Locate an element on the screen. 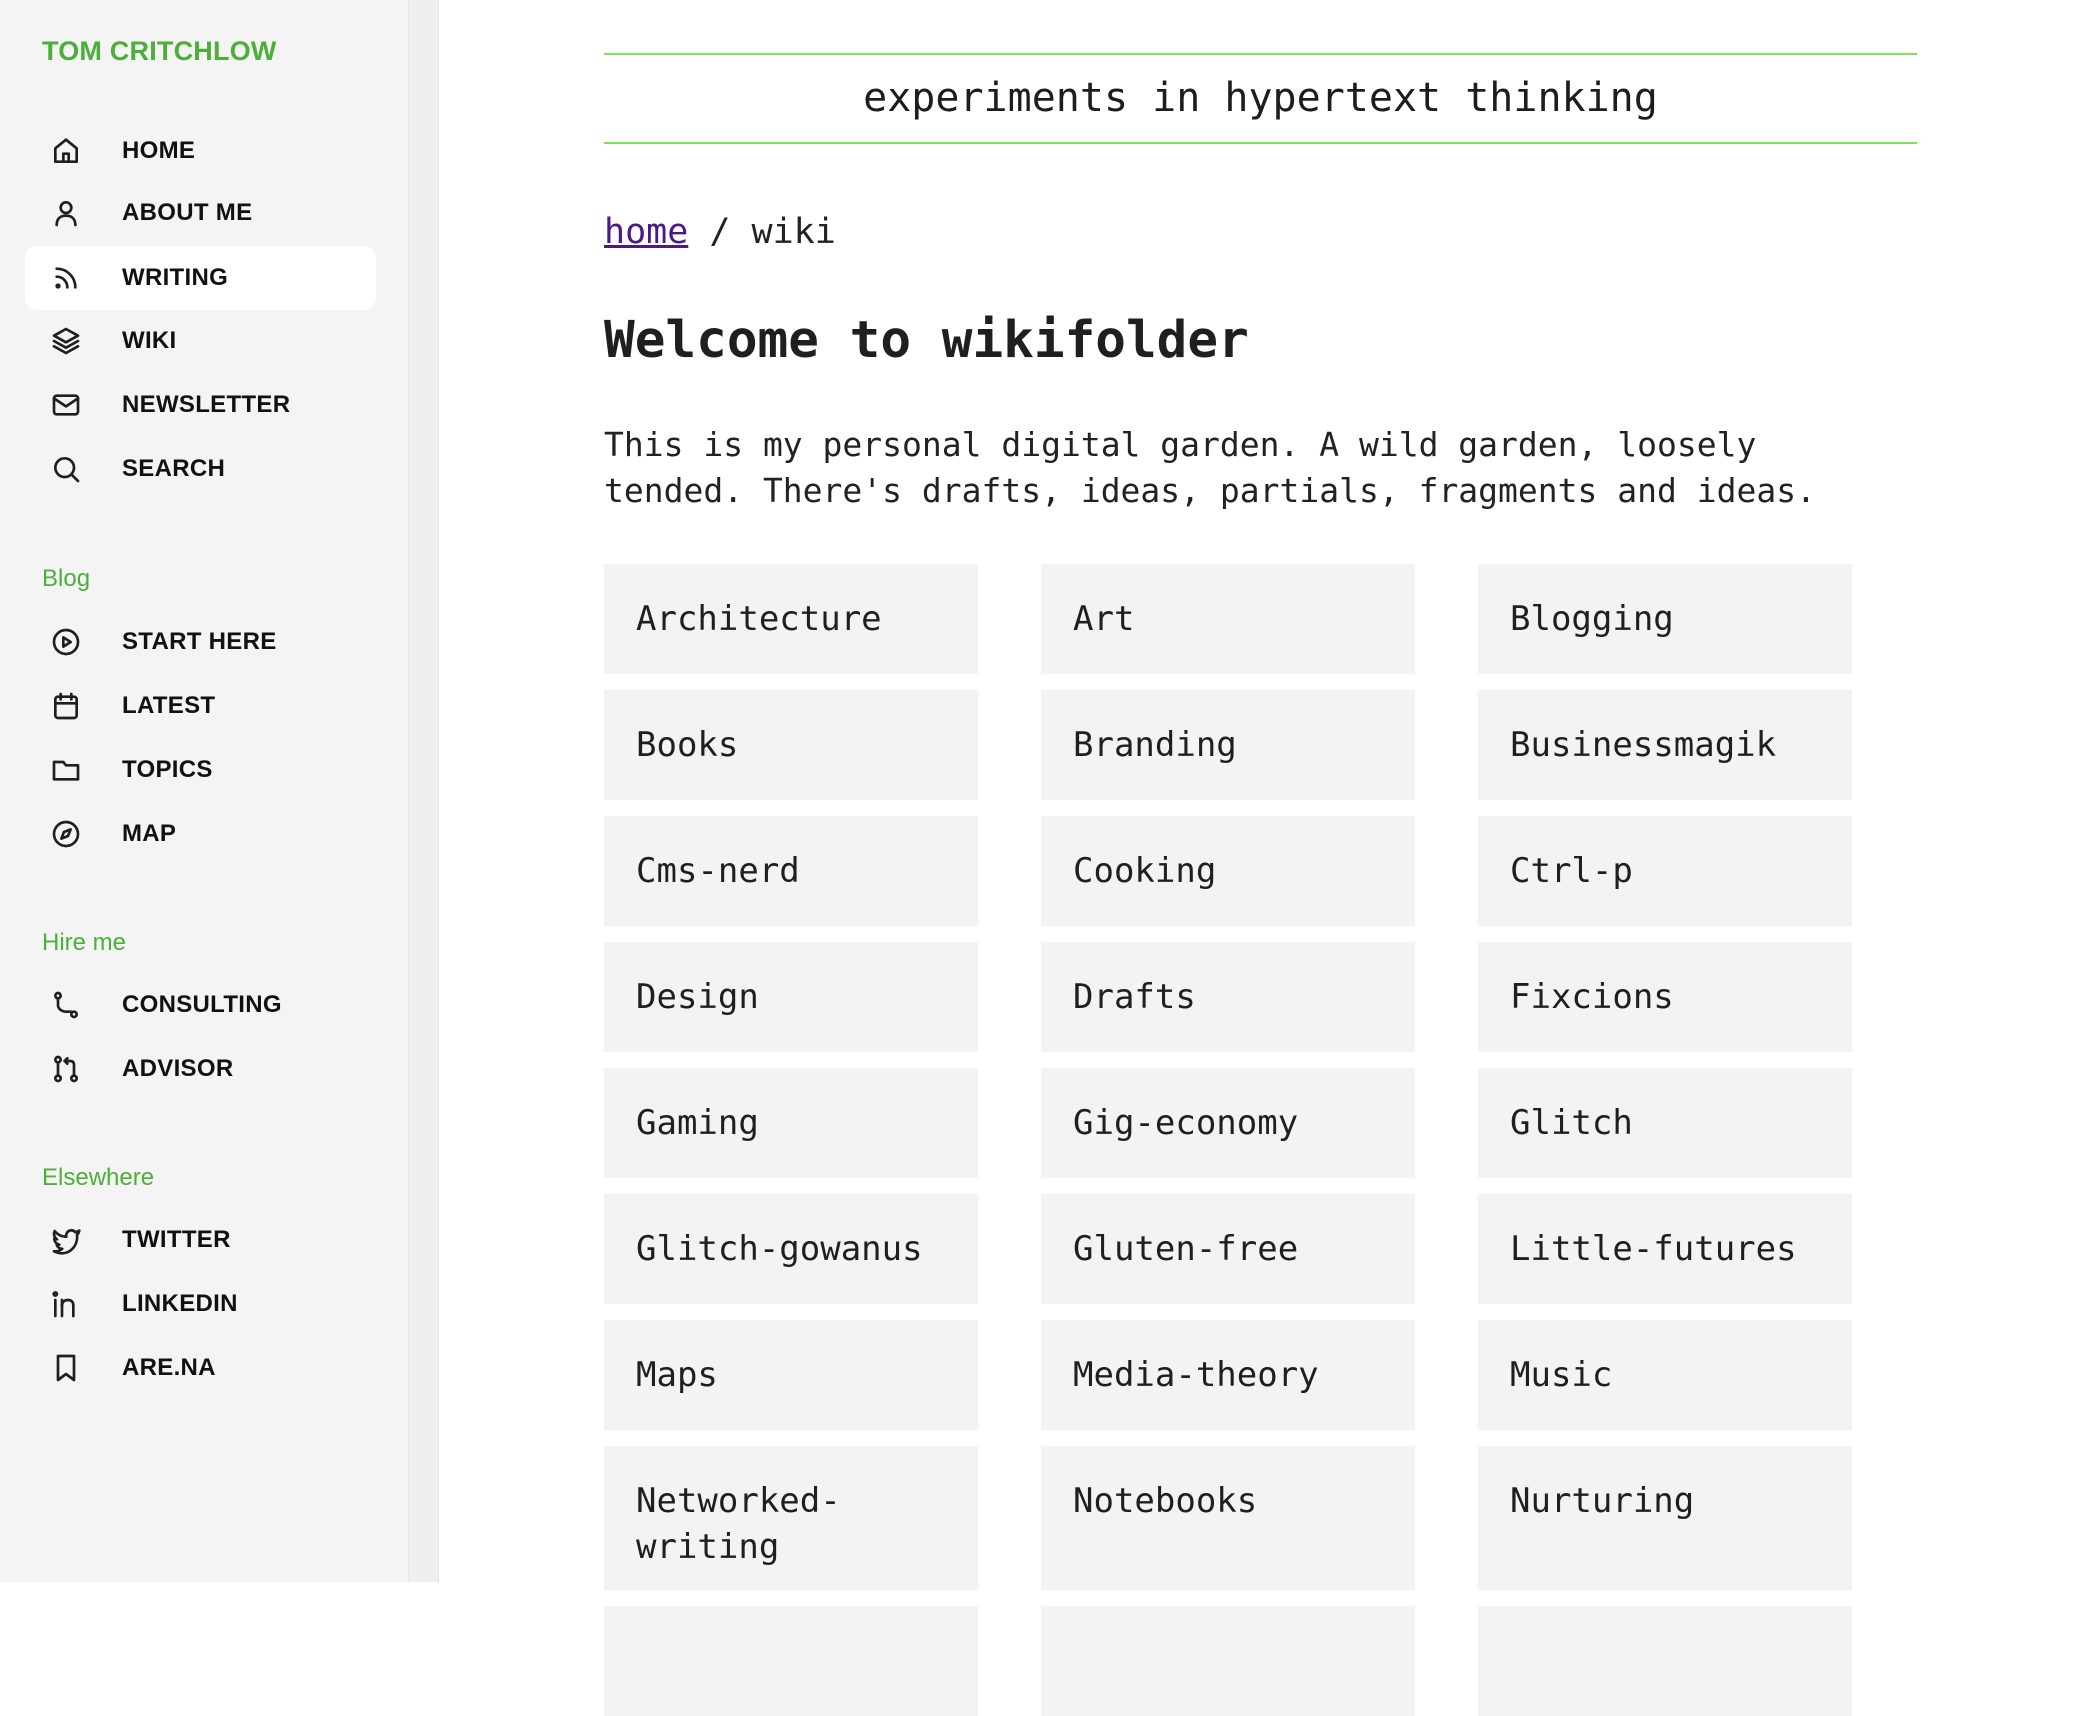 Image resolution: width=2088 pixels, height=1716 pixels. calendar-icon is located at coordinates (66, 706).